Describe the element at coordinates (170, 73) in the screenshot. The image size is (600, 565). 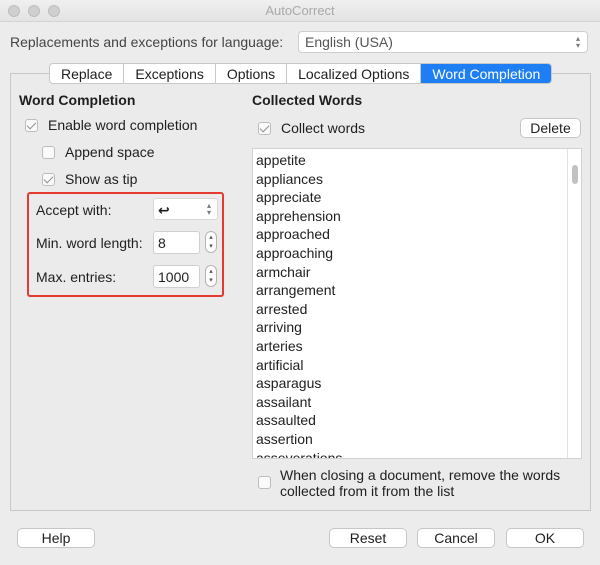
I see `tab-exceptions: Exceptions` at that location.